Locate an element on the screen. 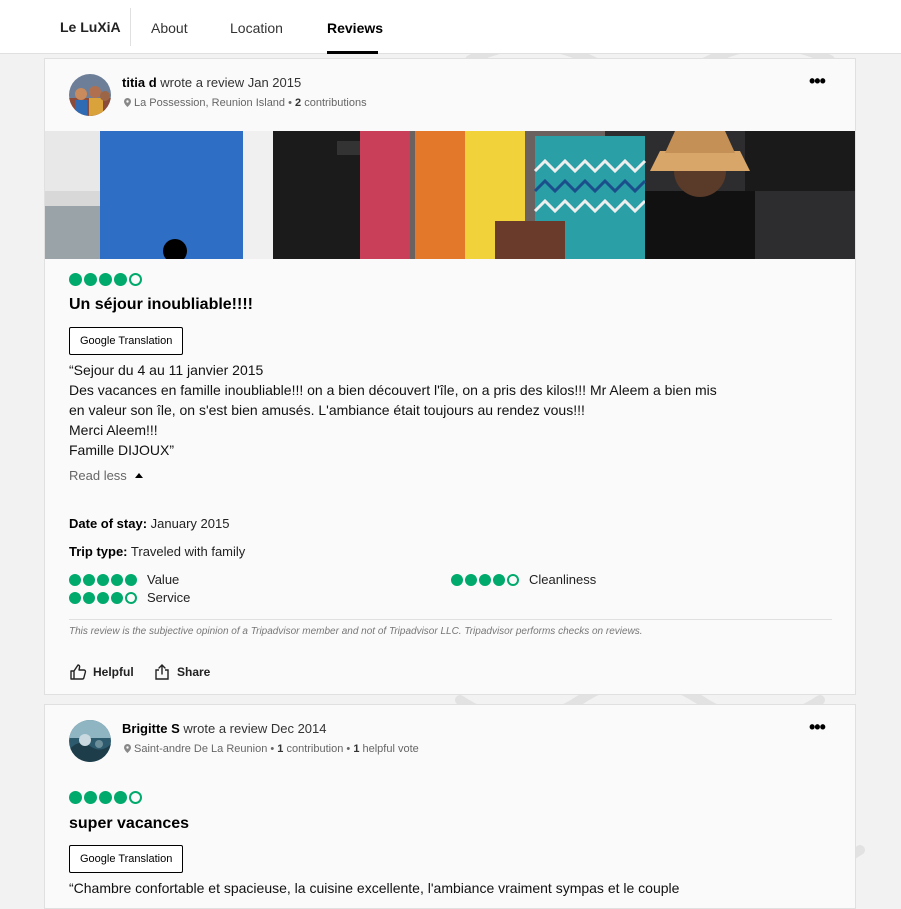 Image resolution: width=901 pixels, height=909 pixels. sub-rating-label: Cleanliness is located at coordinates (563, 579).